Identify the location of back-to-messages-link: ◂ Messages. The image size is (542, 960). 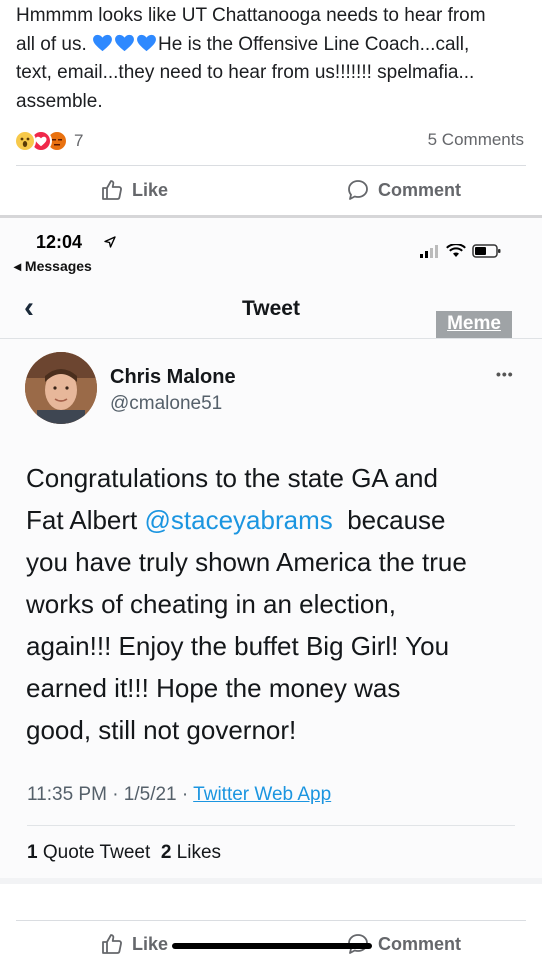
(53, 266).